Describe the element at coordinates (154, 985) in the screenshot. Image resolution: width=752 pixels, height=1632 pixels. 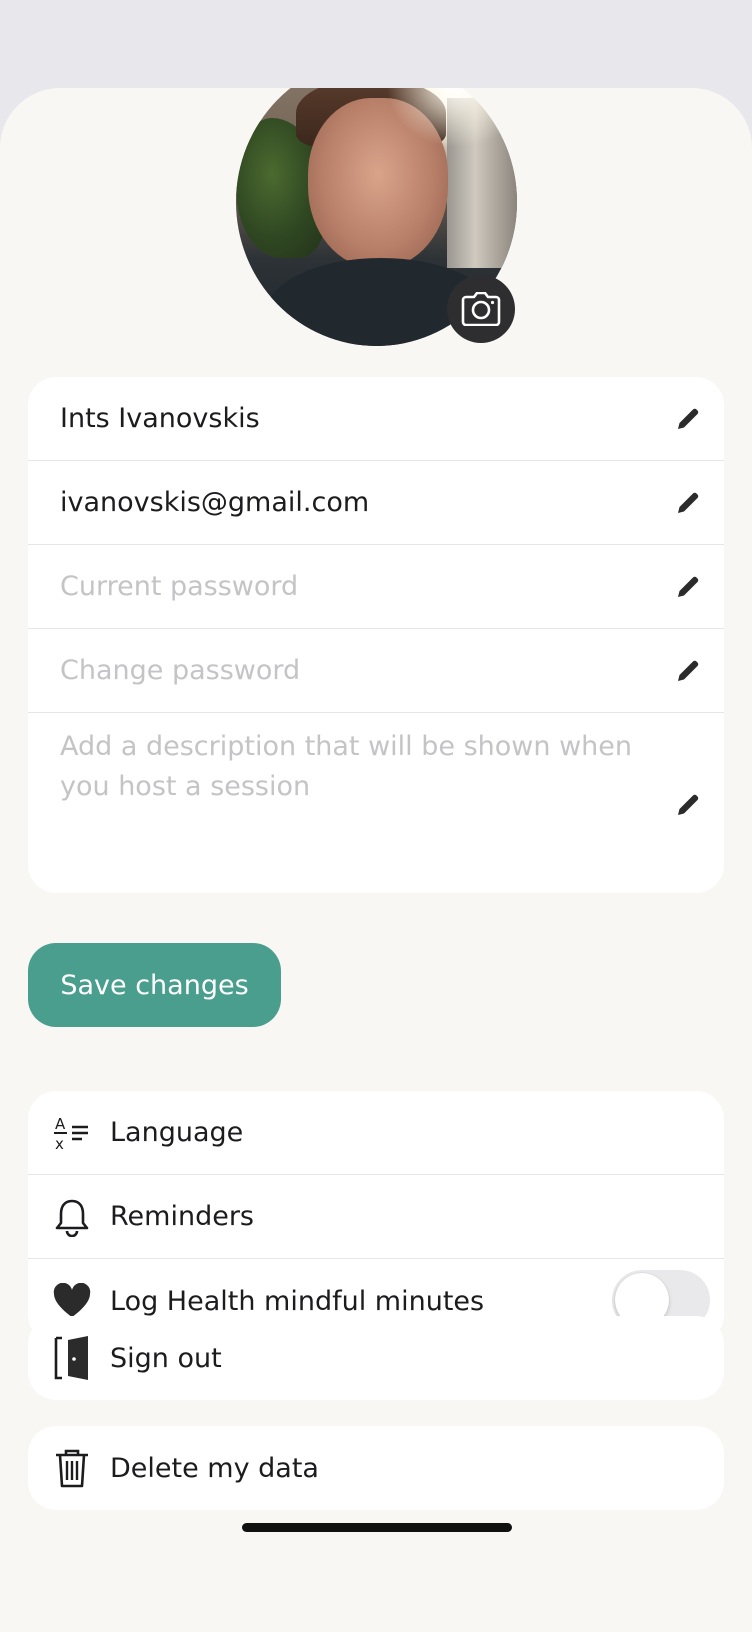
I see `save-changes-button: Save changes` at that location.